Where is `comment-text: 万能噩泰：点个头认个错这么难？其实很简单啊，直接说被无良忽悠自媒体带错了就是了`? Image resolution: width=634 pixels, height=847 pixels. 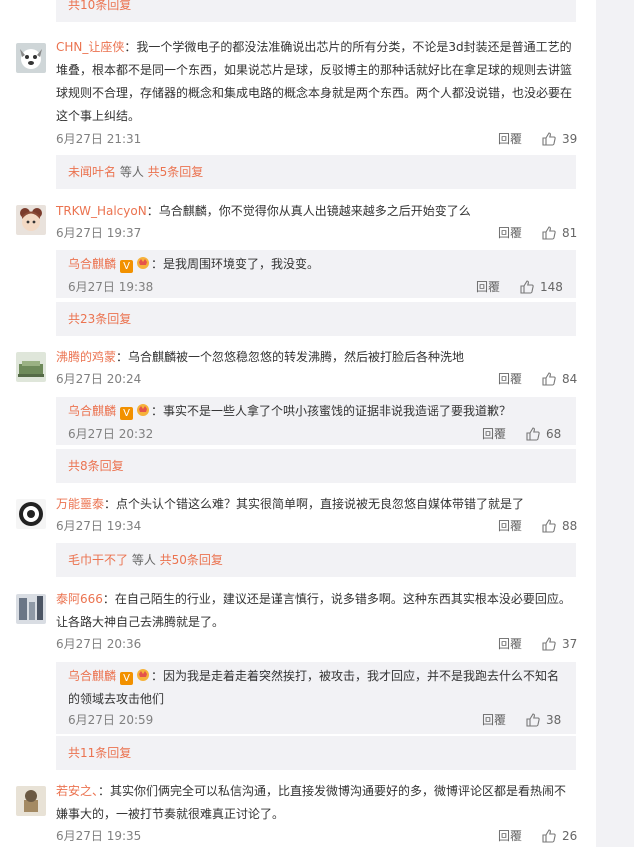 comment-text: 万能噩泰：点个头认个错这么难？其实很简单啊，直接说被无良忽悠自媒体带错了就是了 is located at coordinates (316, 504).